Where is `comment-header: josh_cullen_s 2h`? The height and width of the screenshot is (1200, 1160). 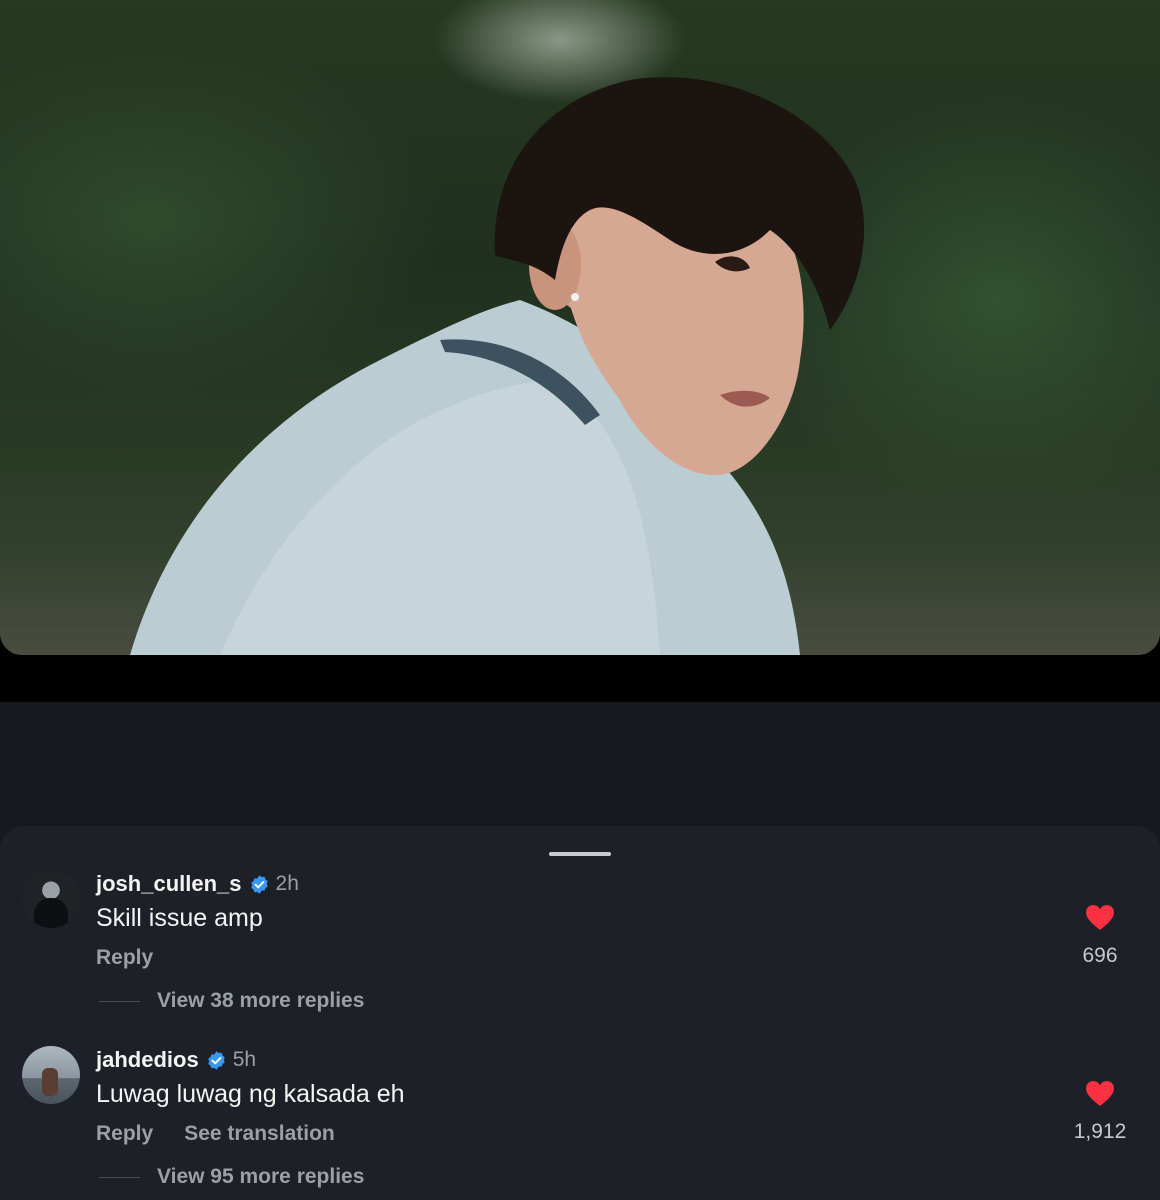
comment-header: josh_cullen_s 2h is located at coordinates (197, 884).